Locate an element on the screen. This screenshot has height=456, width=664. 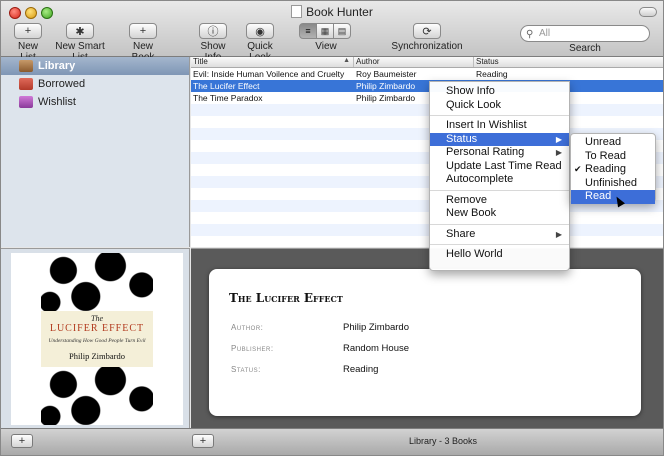
bottom-bar: + + Library - 3 Books is located at coordinates (332, 441).